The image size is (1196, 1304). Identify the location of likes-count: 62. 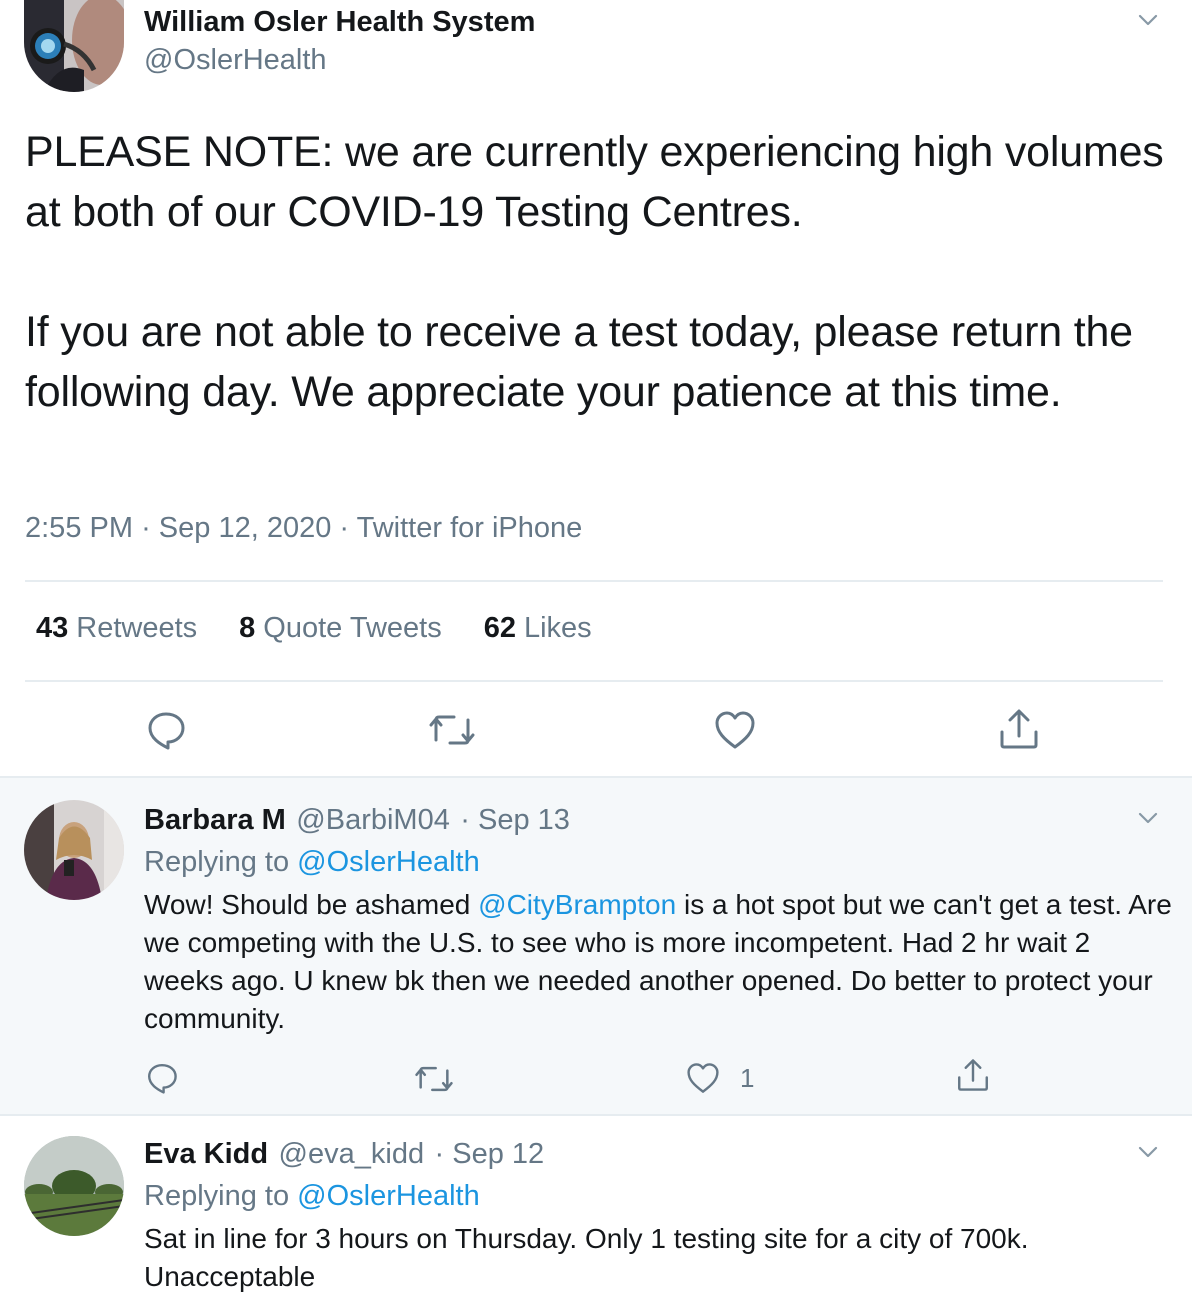
(499, 628).